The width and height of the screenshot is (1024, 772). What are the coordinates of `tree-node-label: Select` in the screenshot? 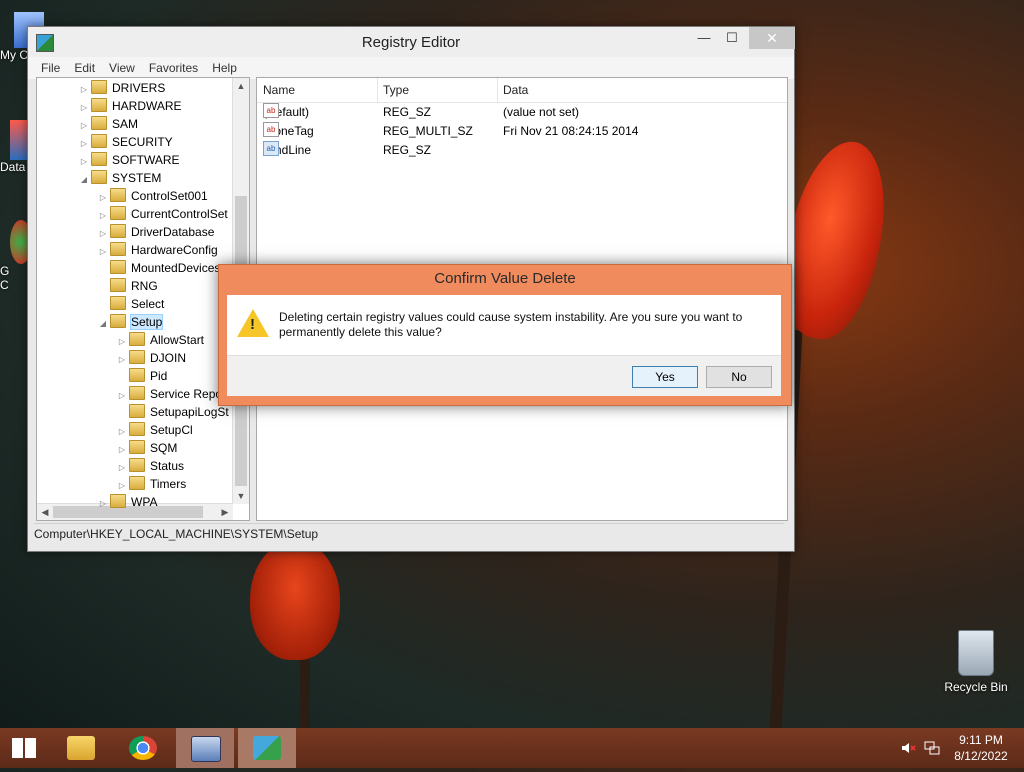 It's located at (147, 304).